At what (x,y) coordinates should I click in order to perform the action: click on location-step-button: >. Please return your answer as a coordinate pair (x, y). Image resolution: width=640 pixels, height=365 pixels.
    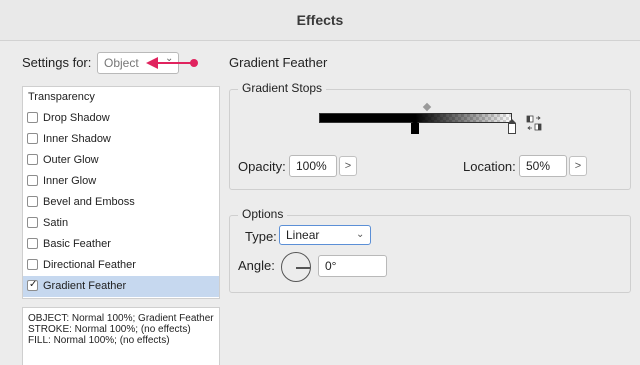
    Looking at the image, I should click on (578, 166).